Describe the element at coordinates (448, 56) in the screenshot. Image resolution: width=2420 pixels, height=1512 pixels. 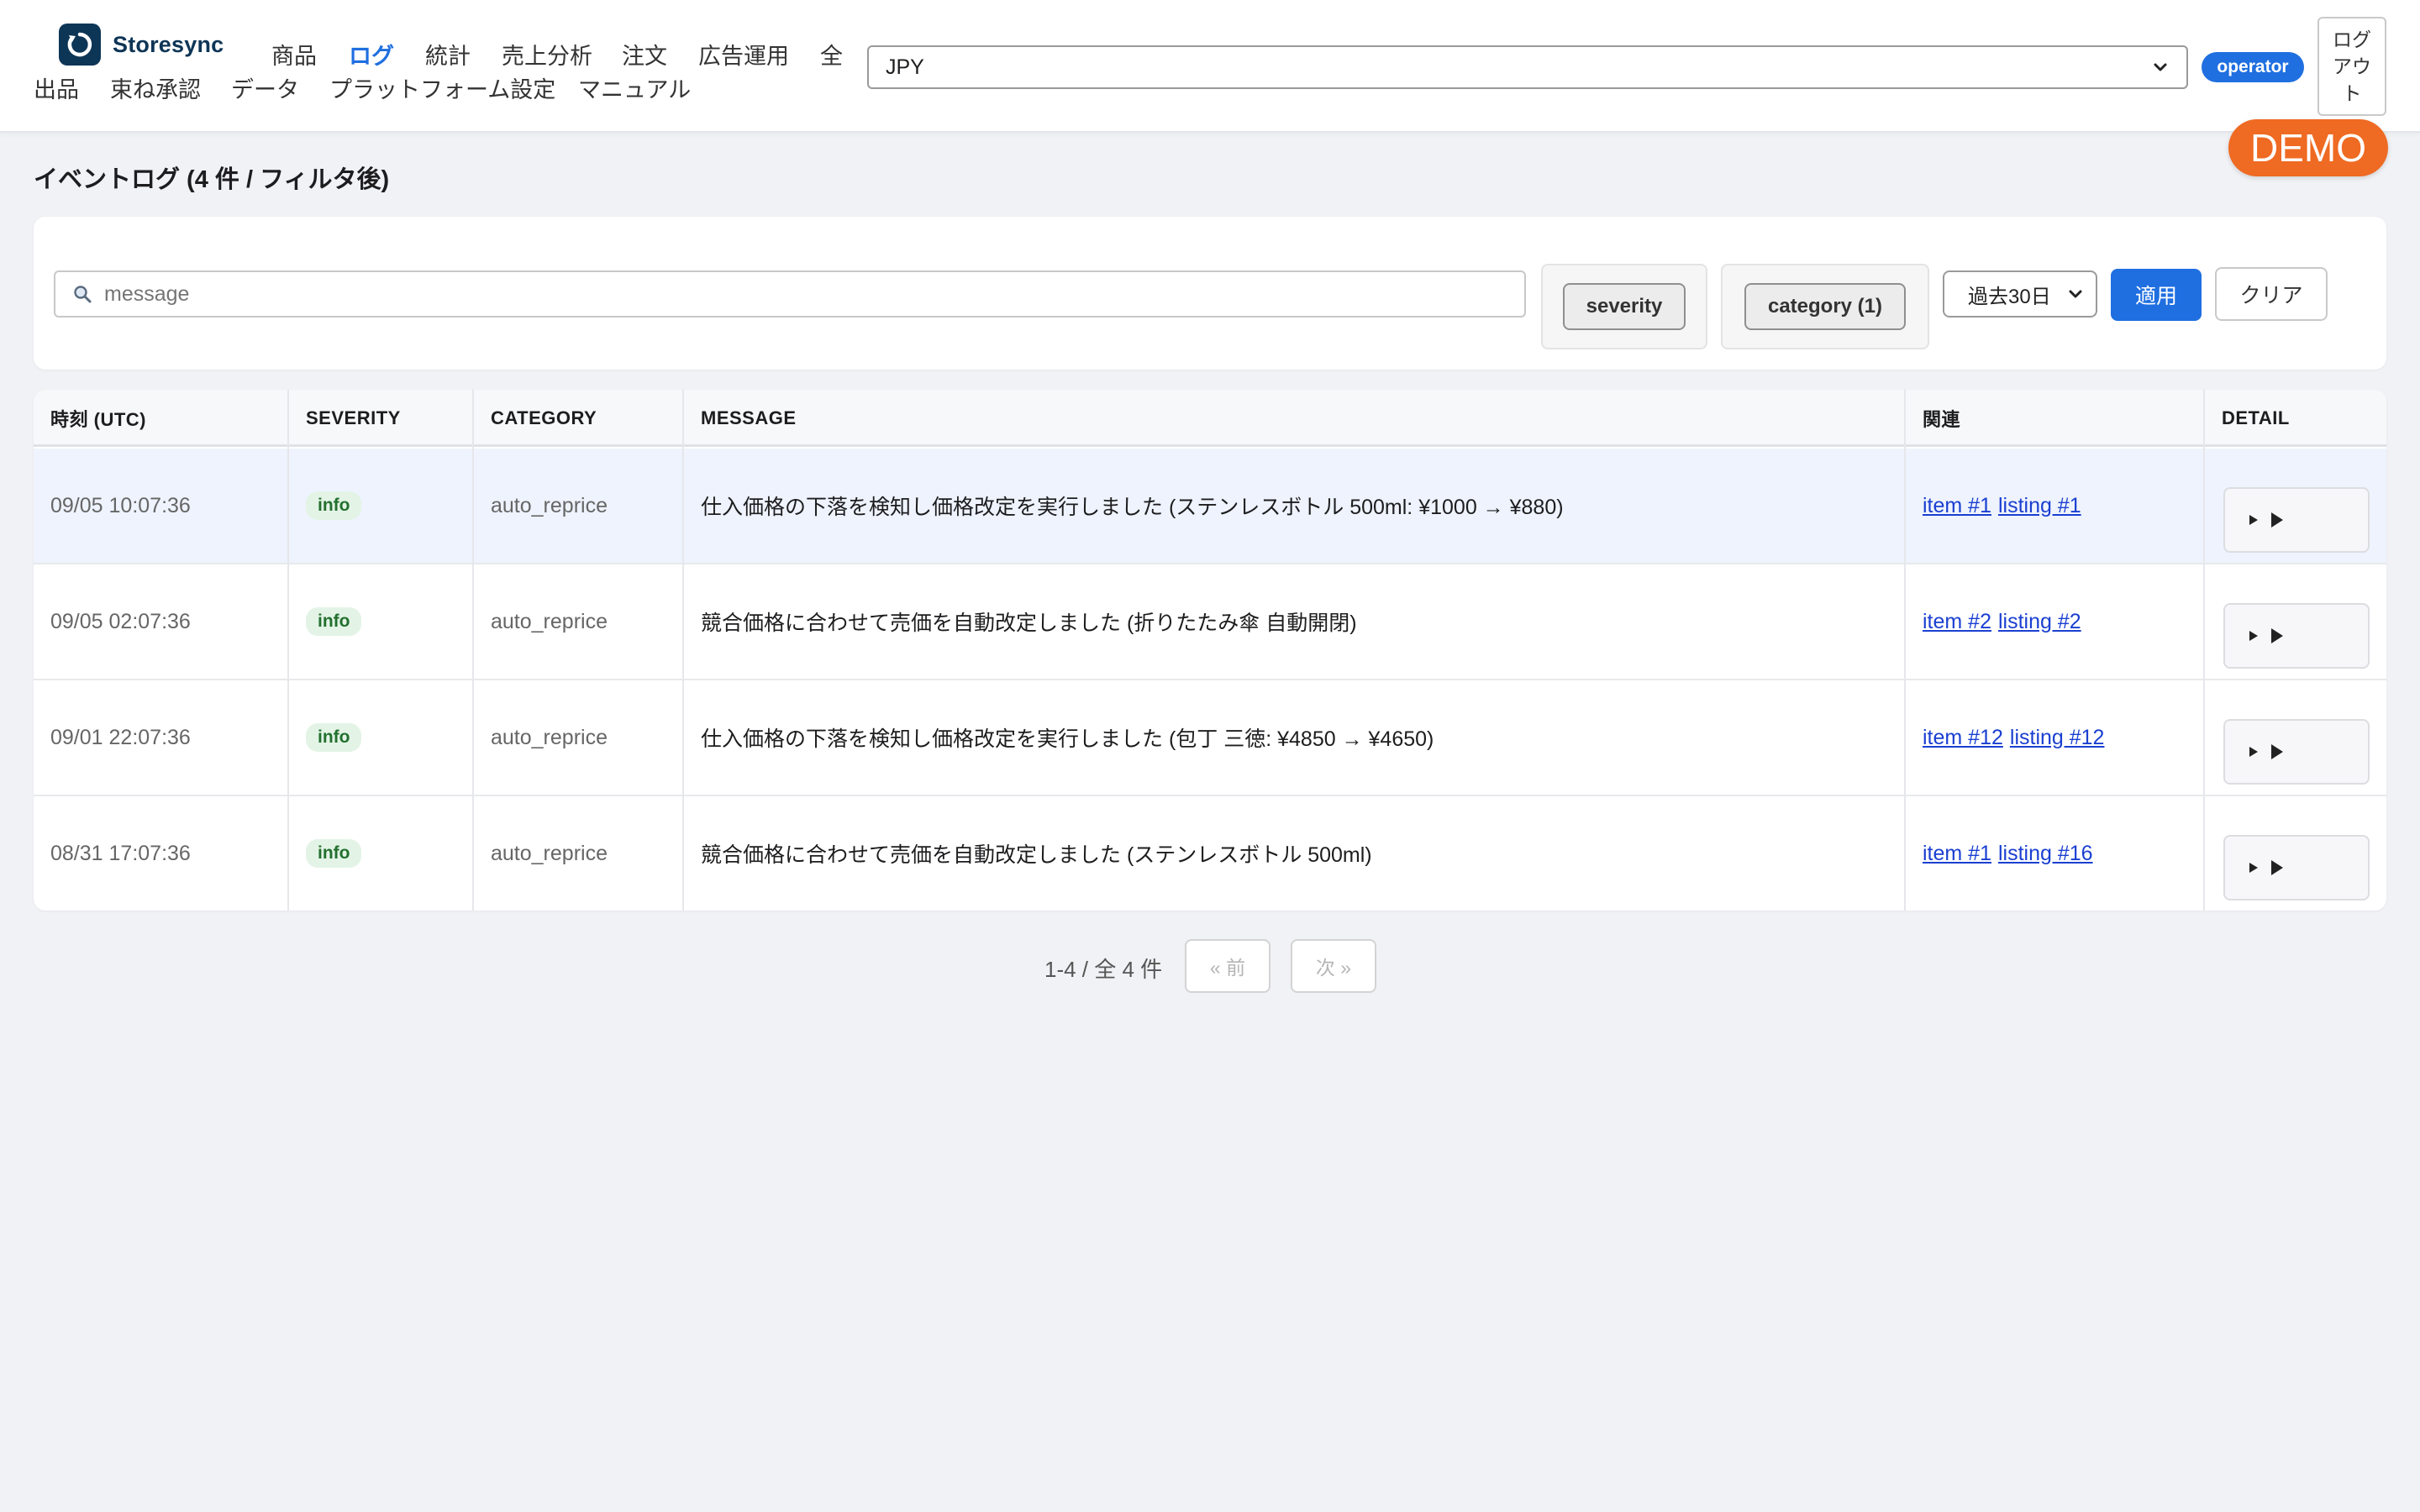
I see `nav-stats: 統計` at that location.